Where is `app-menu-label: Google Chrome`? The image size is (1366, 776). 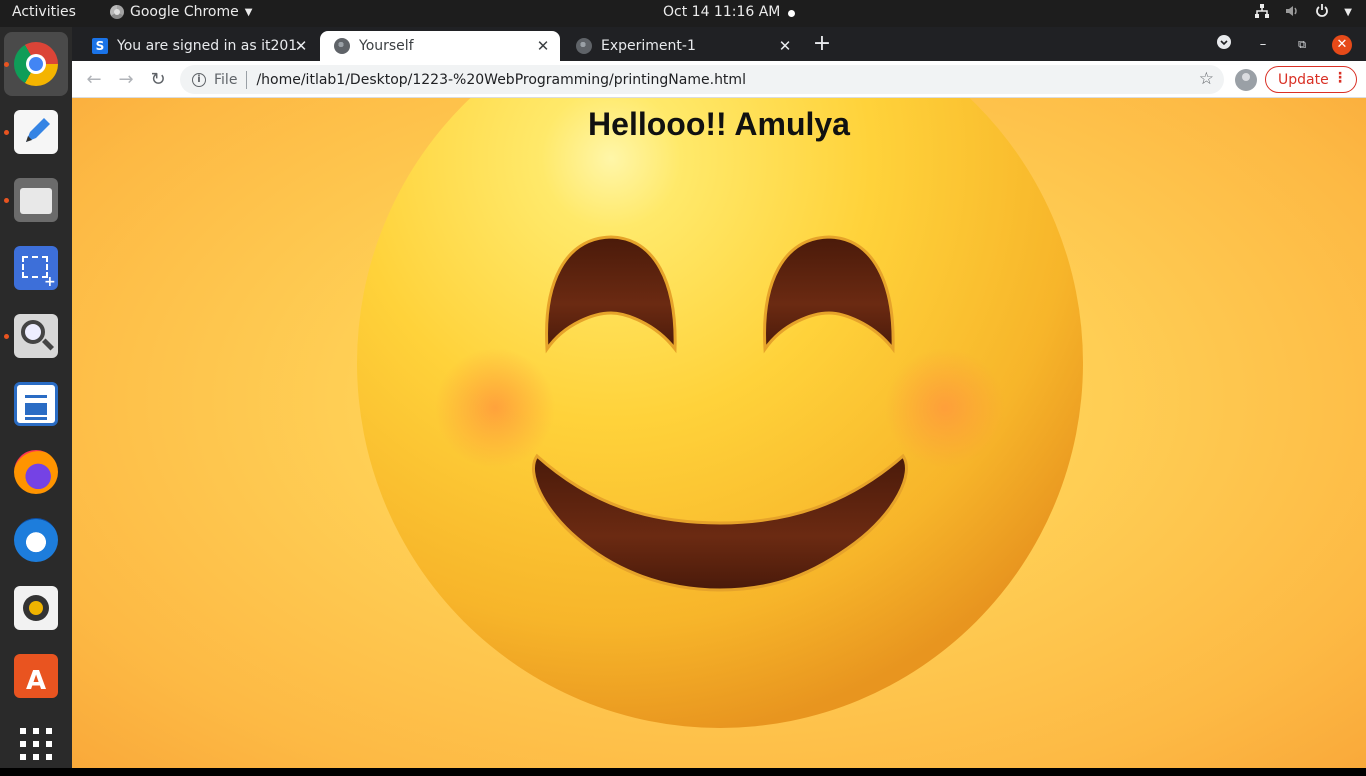 app-menu-label: Google Chrome is located at coordinates (184, 12).